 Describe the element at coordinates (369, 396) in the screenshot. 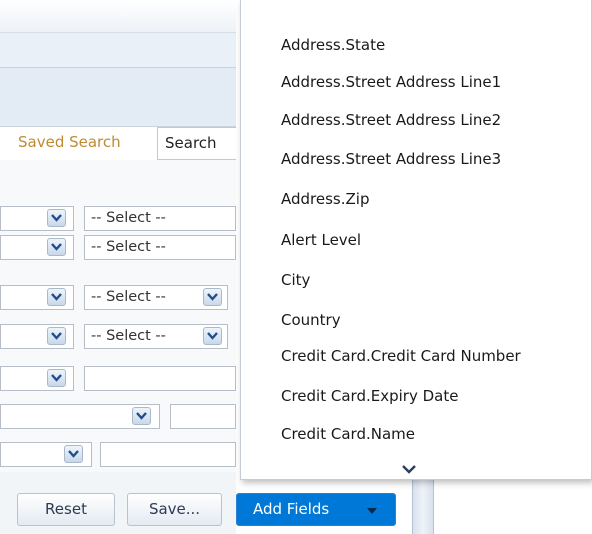

I see `menu-item-credit-card-expiry: Credit Card.Expiry Date` at that location.